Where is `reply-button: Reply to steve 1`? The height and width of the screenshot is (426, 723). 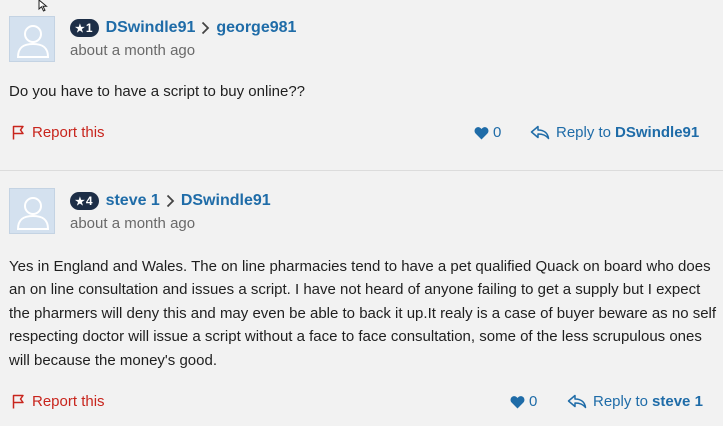
reply-button: Reply to steve 1 is located at coordinates (635, 401).